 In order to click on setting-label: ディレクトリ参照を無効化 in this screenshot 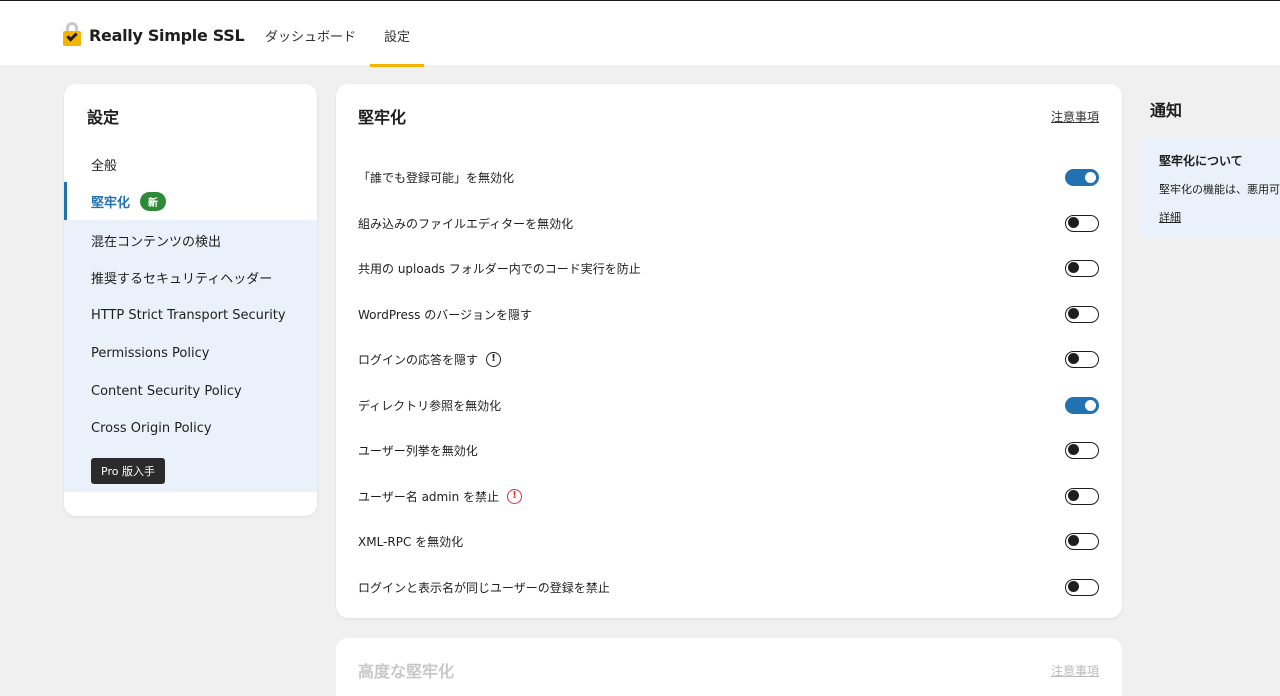, I will do `click(429, 405)`.